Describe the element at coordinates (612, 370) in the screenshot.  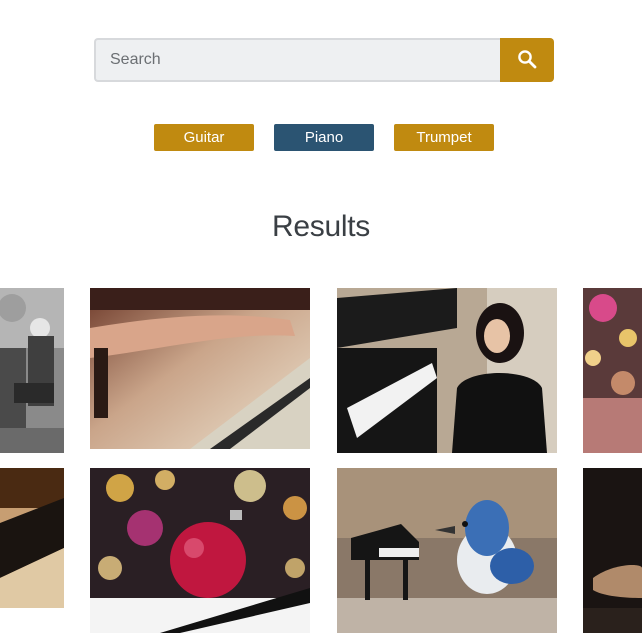
I see `result-image-pink-bokeh` at that location.